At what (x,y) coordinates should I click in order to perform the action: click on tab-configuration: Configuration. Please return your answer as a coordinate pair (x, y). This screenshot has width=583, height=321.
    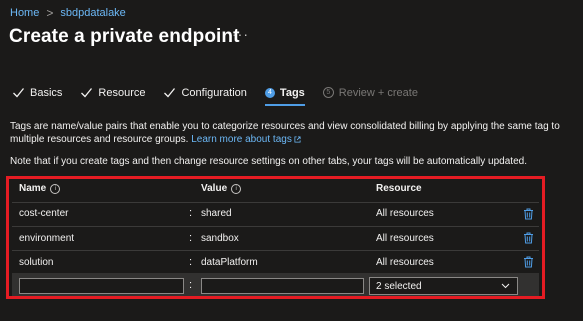
    Looking at the image, I should click on (205, 92).